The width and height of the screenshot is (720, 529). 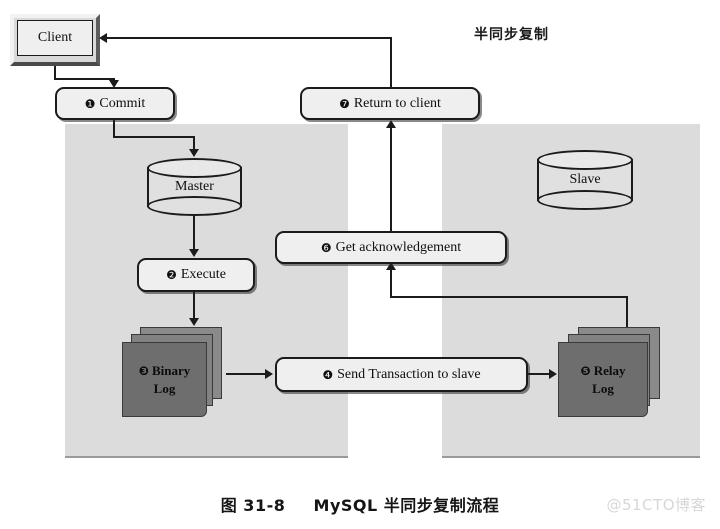 I want to click on master-label: Master, so click(x=194, y=186).